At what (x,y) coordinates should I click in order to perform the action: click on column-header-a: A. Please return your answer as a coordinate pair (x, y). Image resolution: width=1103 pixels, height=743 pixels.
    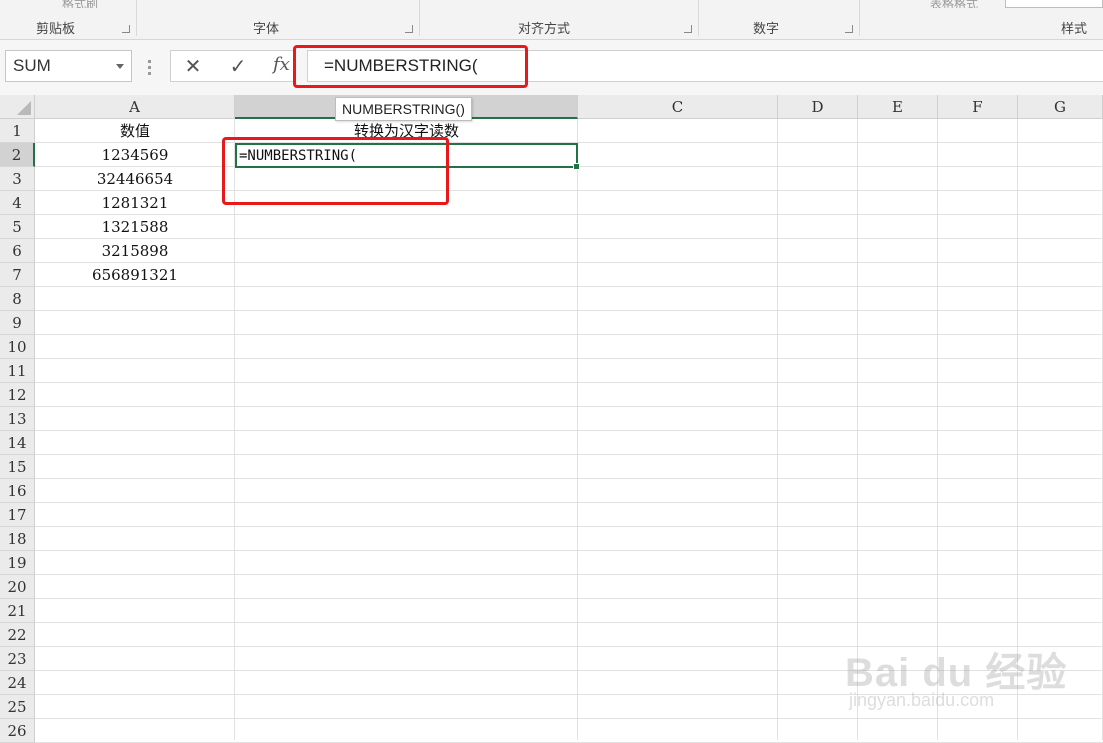
    Looking at the image, I should click on (135, 107).